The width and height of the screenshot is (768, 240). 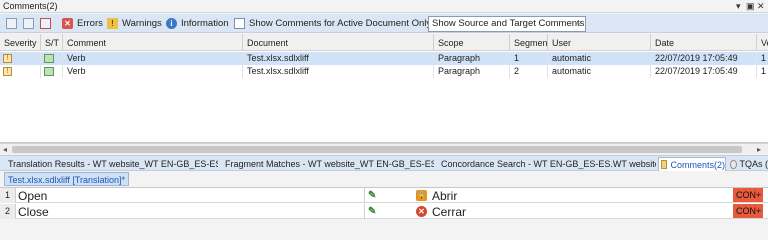 What do you see at coordinates (239, 23) in the screenshot?
I see `document-icon` at bounding box center [239, 23].